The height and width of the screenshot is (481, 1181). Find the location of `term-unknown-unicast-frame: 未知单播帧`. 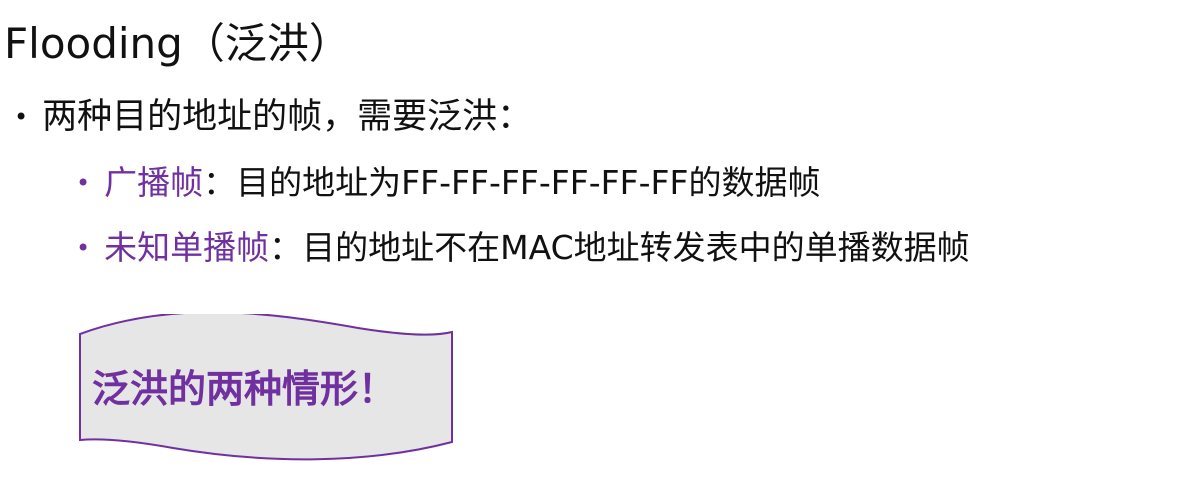

term-unknown-unicast-frame: 未知单播帧 is located at coordinates (187, 247).